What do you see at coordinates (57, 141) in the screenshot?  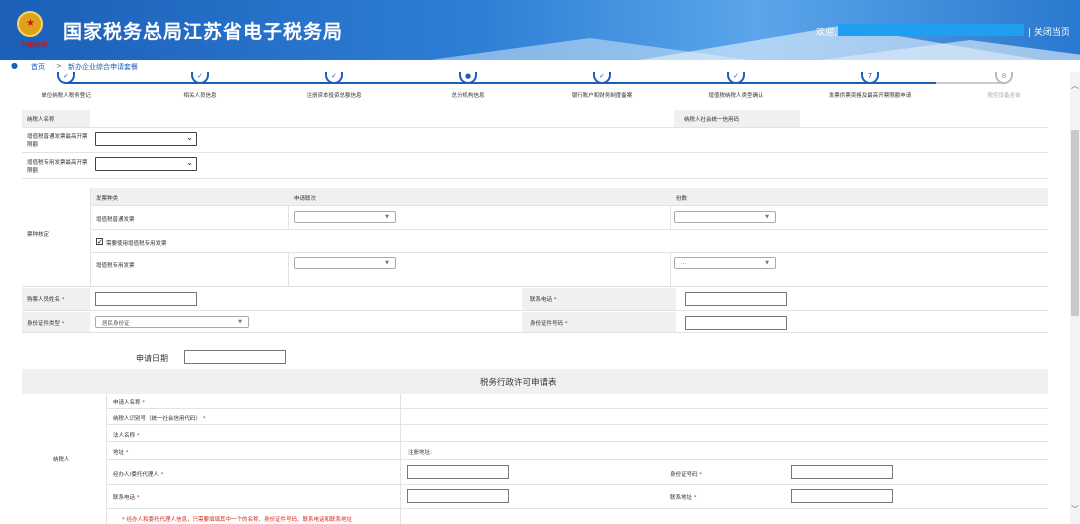 I see `vat-normal-limit-label: 增值税普通发票最高开票限额` at bounding box center [57, 141].